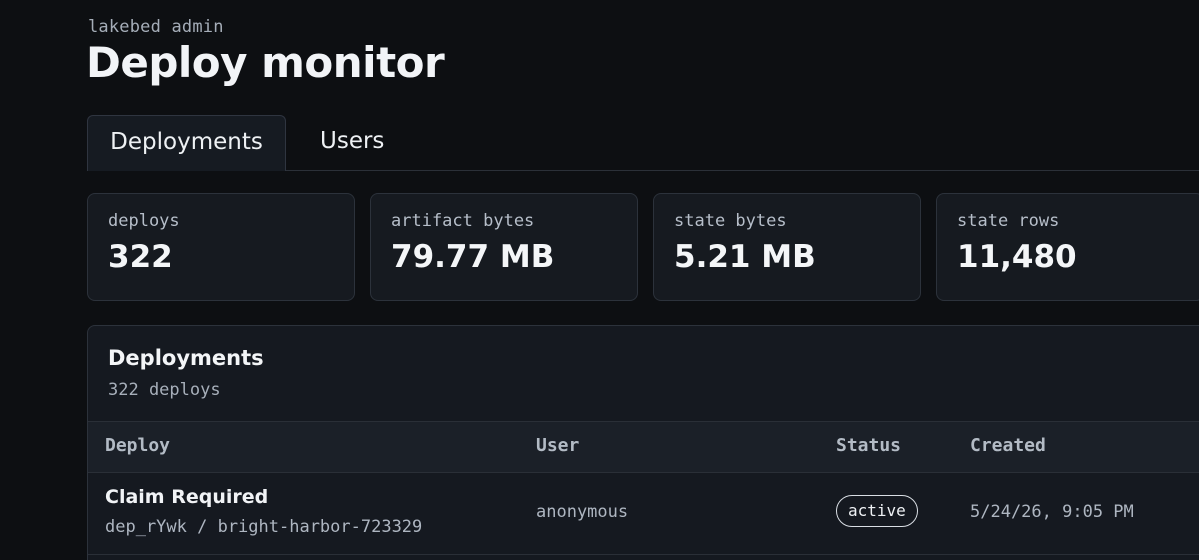  Describe the element at coordinates (1052, 512) in the screenshot. I see `deploy-created: 5/24/26, 9:05 PM` at that location.